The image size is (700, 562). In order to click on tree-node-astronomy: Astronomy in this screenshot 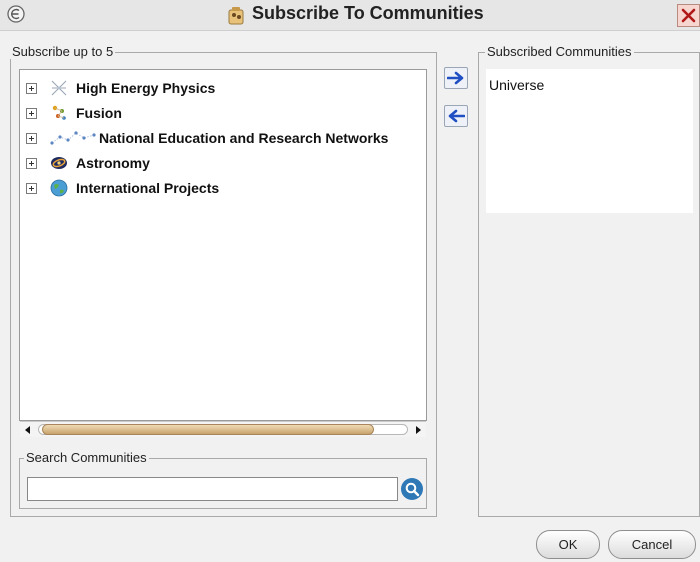, I will do `click(223, 164)`.